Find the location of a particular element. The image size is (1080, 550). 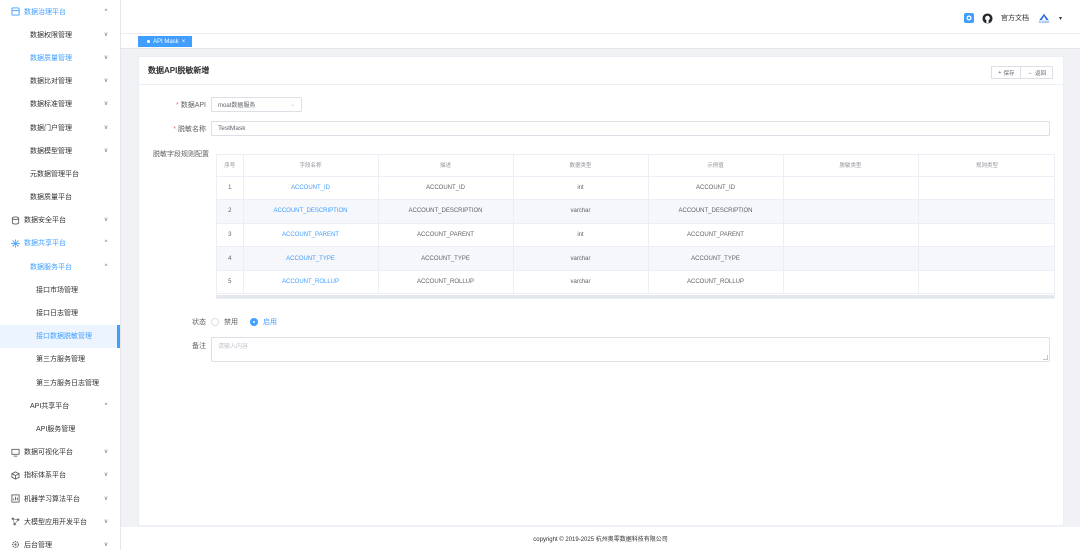

resize-handle is located at coordinates (1045, 357).